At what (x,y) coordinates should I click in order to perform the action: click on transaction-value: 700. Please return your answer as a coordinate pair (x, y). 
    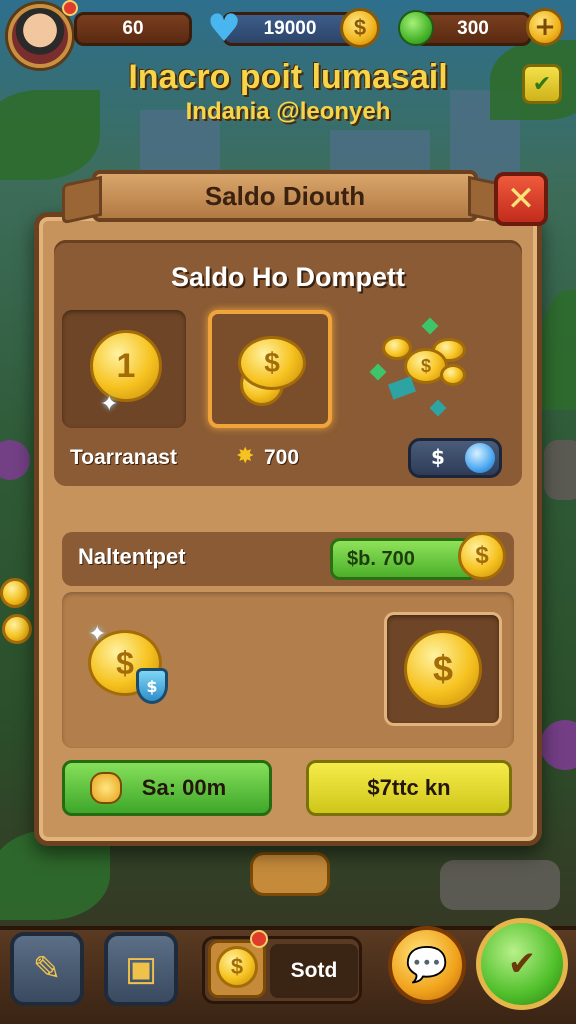
    Looking at the image, I should click on (282, 457).